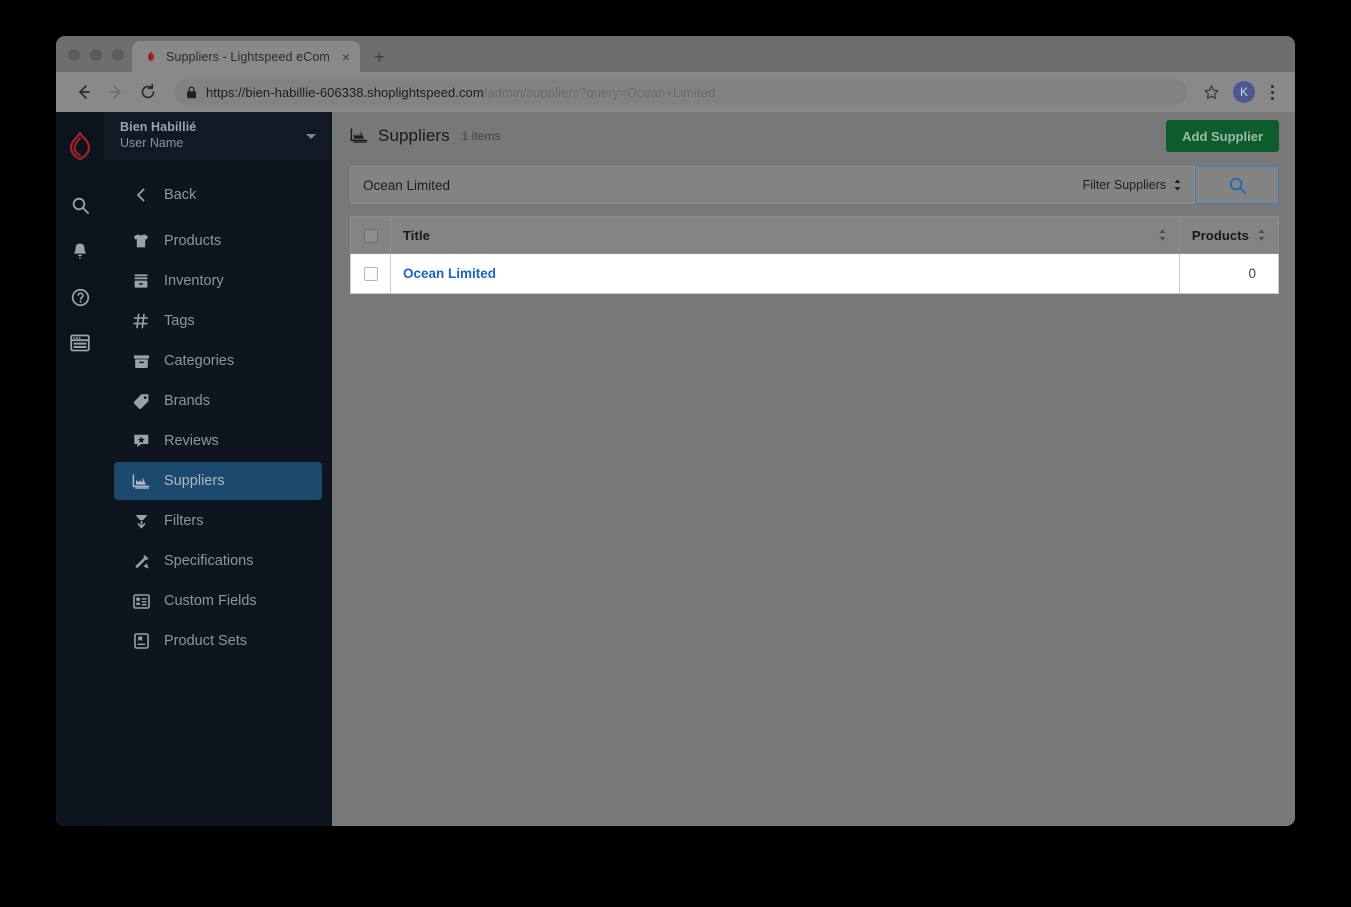  Describe the element at coordinates (414, 135) in the screenshot. I see `page-title: Suppliers` at that location.